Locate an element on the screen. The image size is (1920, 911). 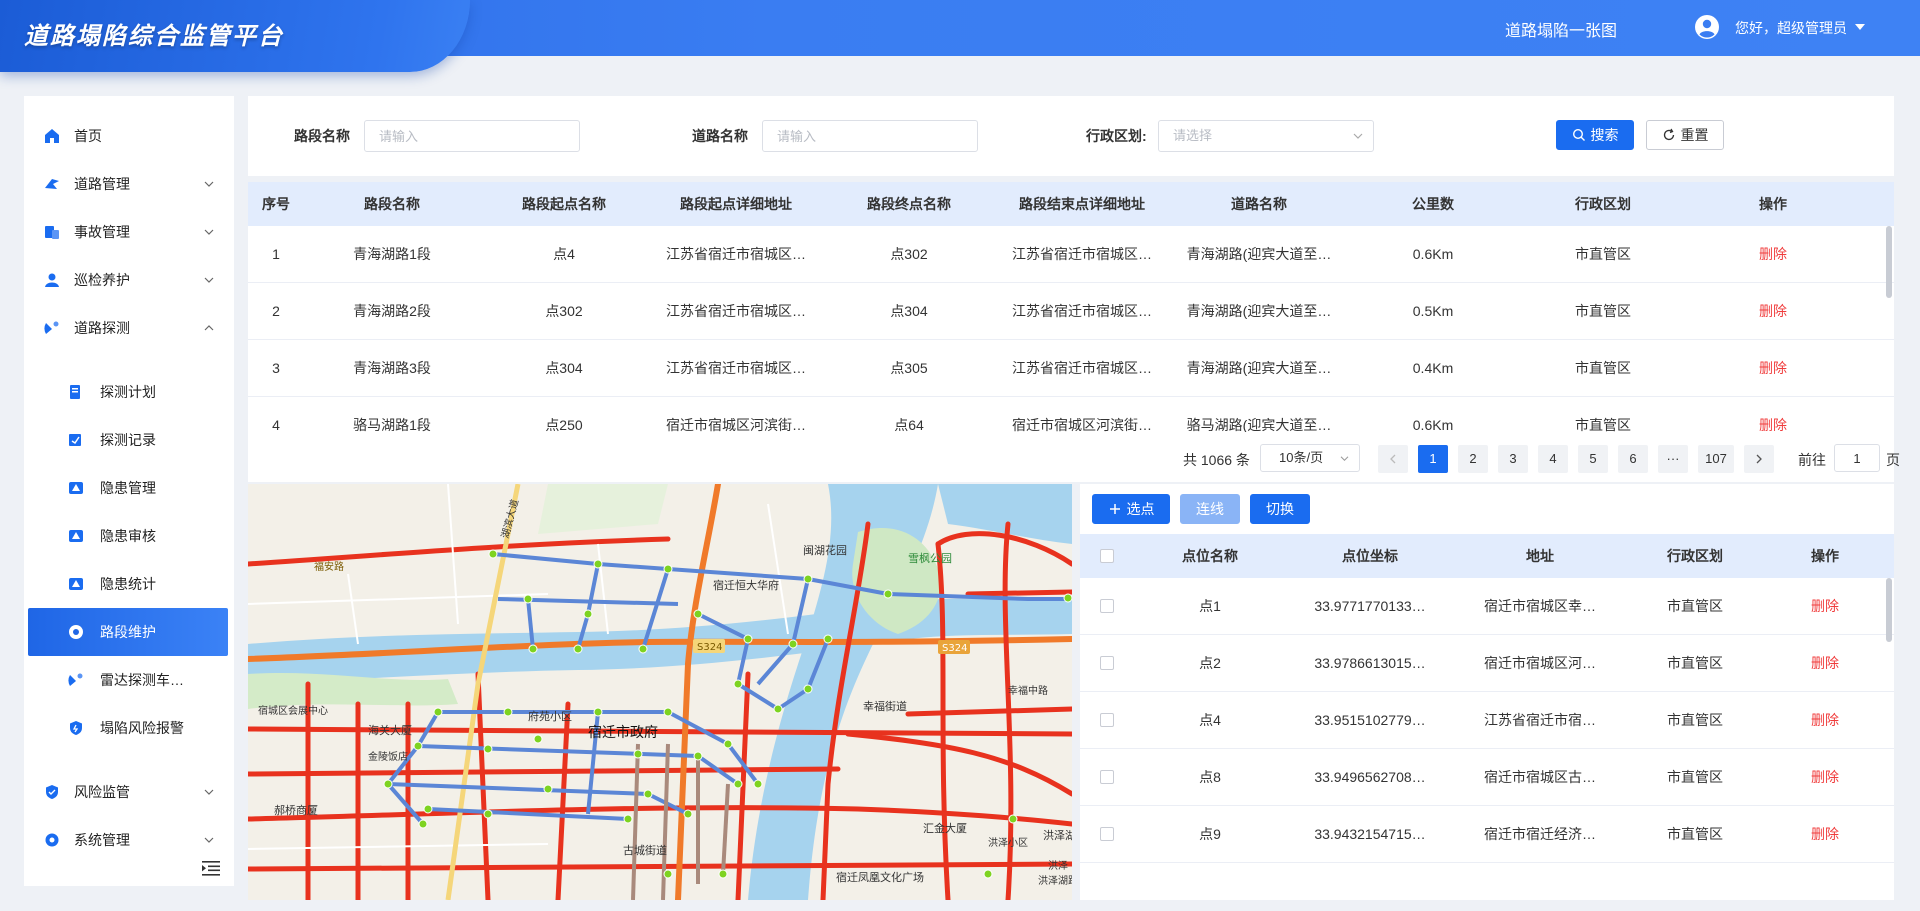
cell-no: 3 is located at coordinates (276, 368).